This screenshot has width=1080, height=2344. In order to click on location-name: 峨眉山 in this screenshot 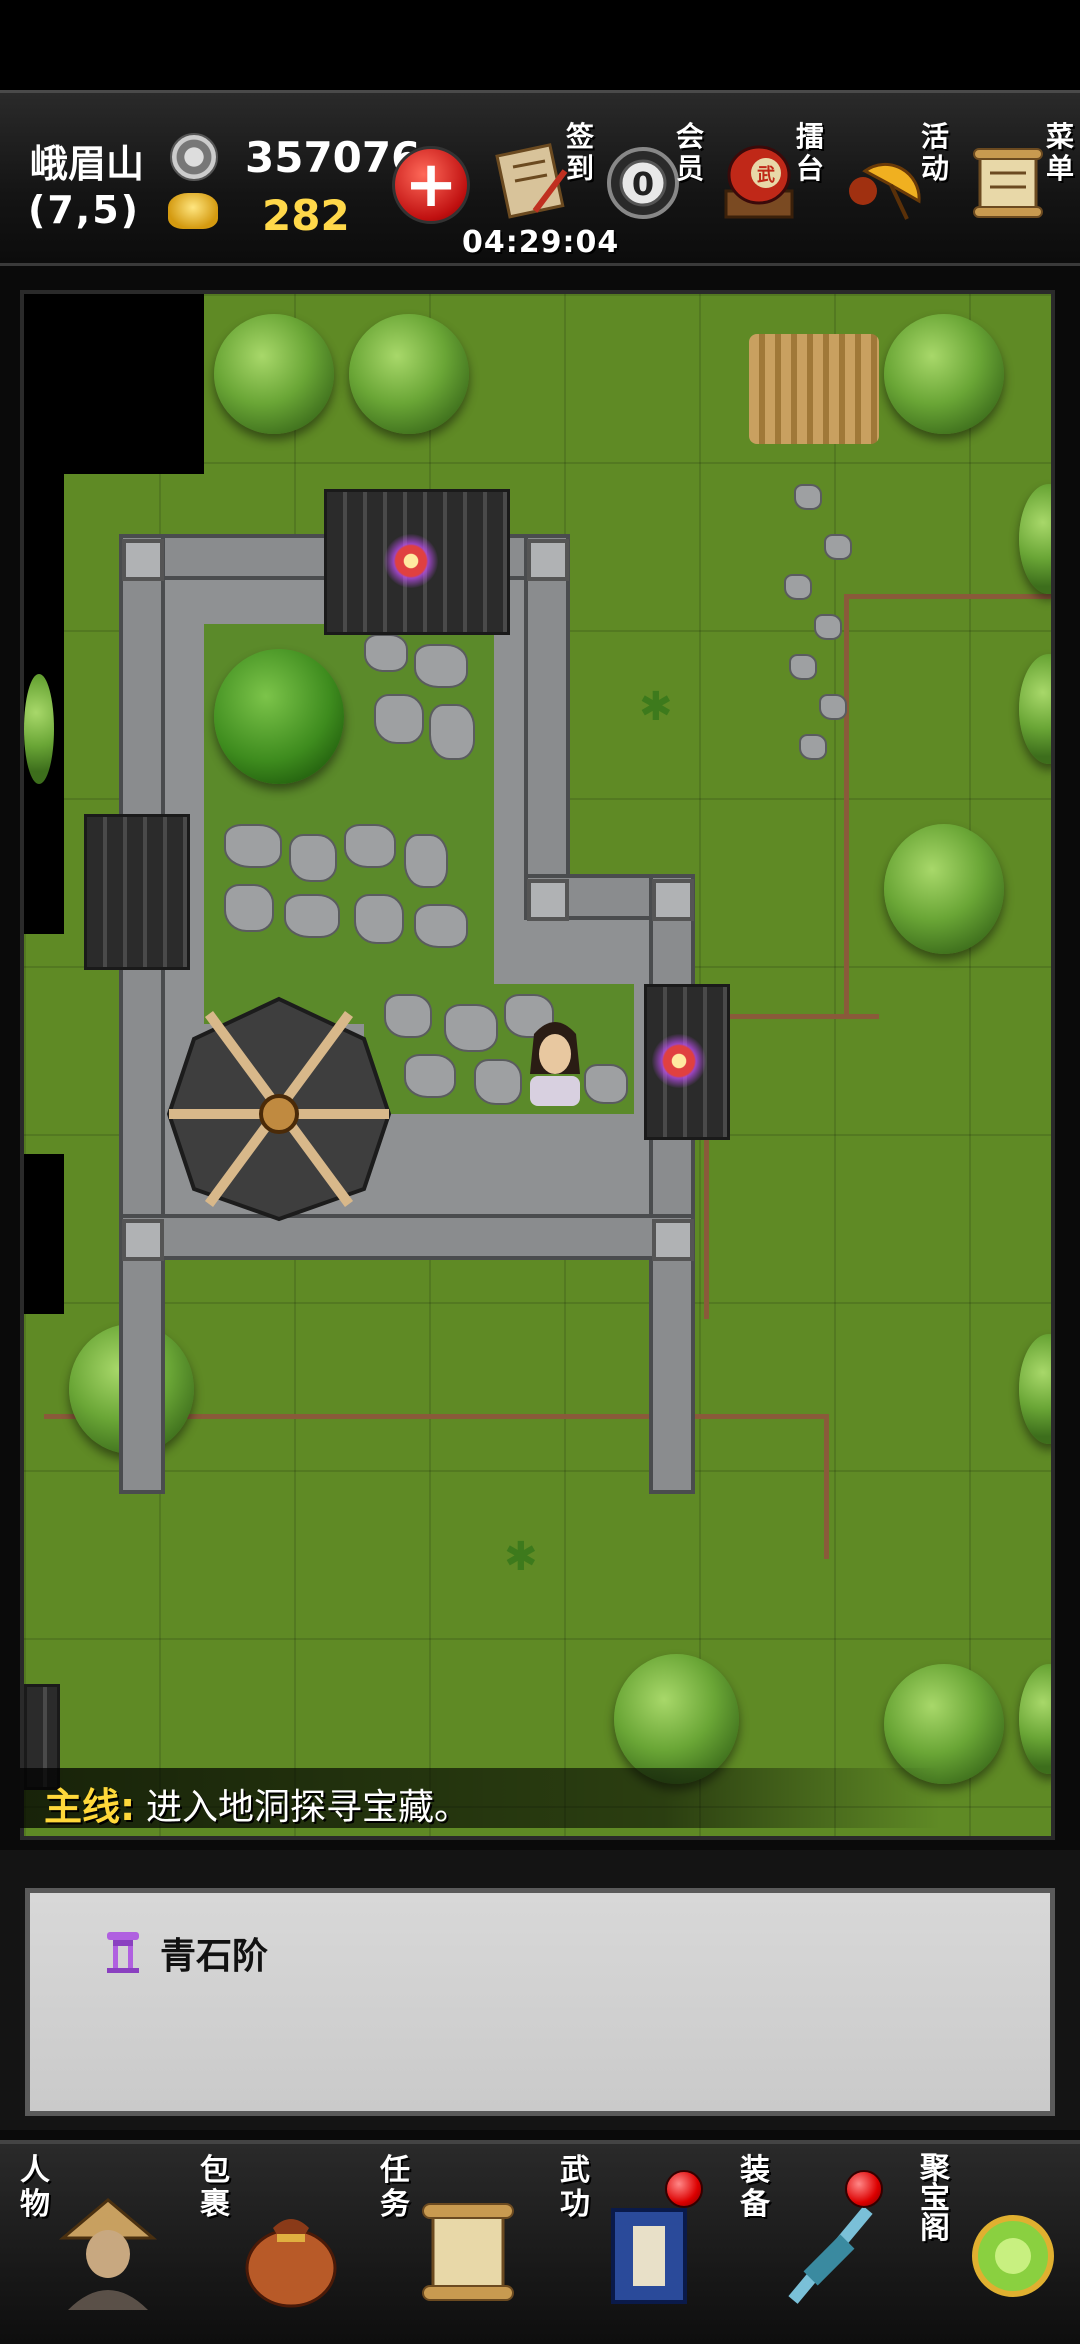, I will do `click(87, 164)`.